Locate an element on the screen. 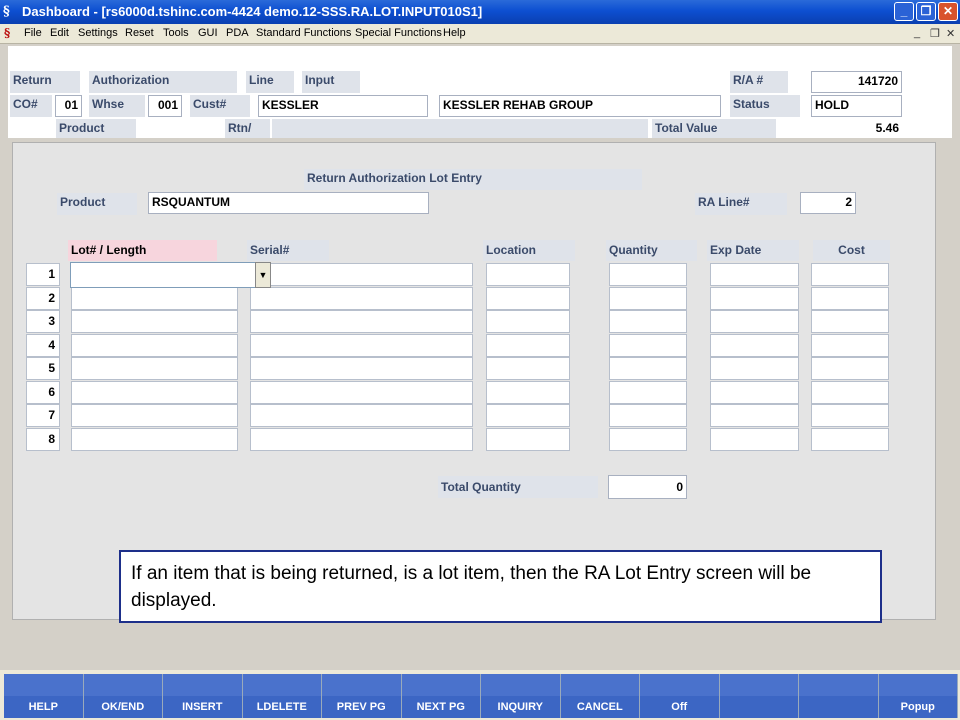  mdi-close-icon: ✕ is located at coordinates (950, 33).